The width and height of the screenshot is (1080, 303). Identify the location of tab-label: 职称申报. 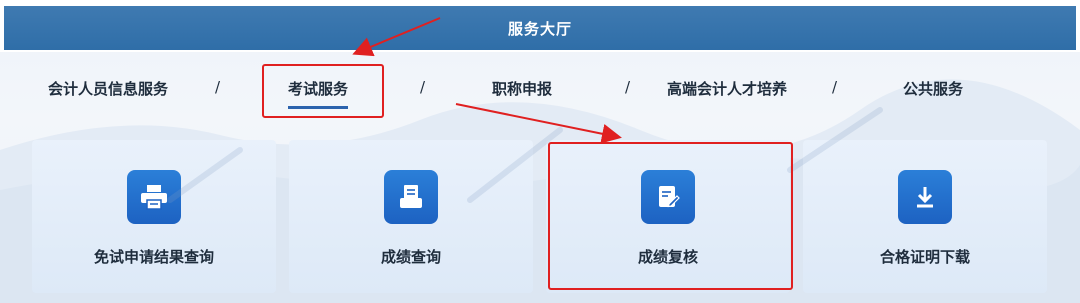
(522, 89).